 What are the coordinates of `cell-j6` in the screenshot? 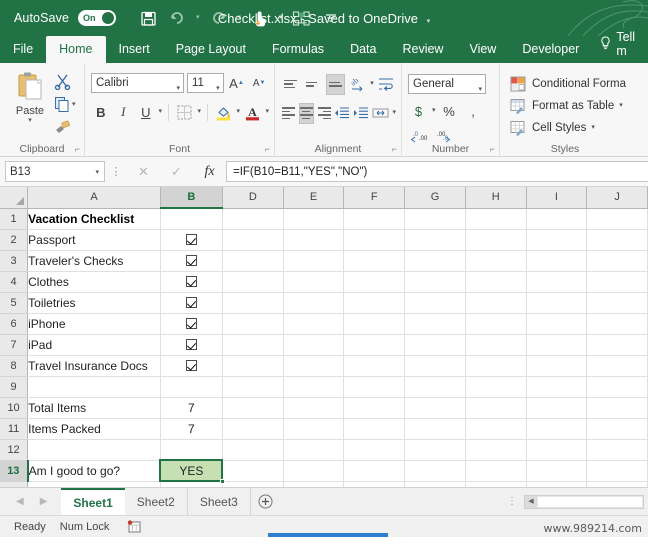 It's located at (617, 324).